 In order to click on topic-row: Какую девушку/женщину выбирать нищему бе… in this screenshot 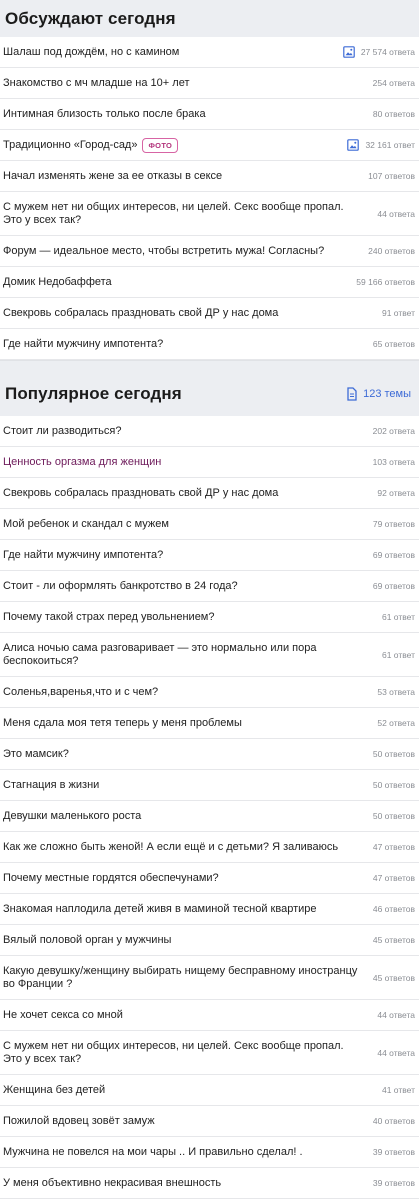, I will do `click(209, 978)`.